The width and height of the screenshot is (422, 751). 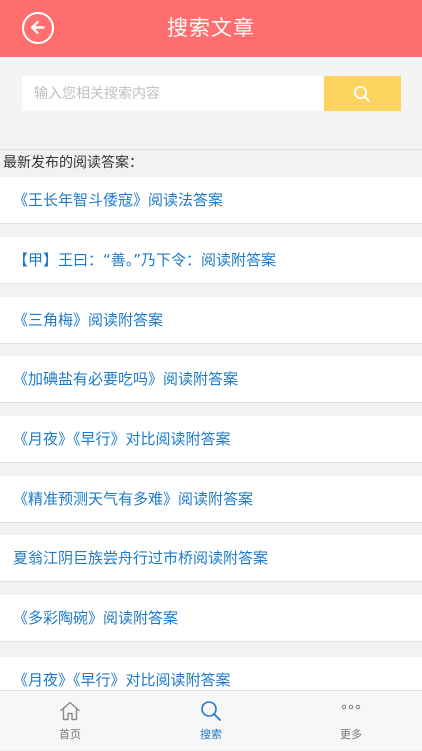 What do you see at coordinates (211, 711) in the screenshot?
I see `search-icon` at bounding box center [211, 711].